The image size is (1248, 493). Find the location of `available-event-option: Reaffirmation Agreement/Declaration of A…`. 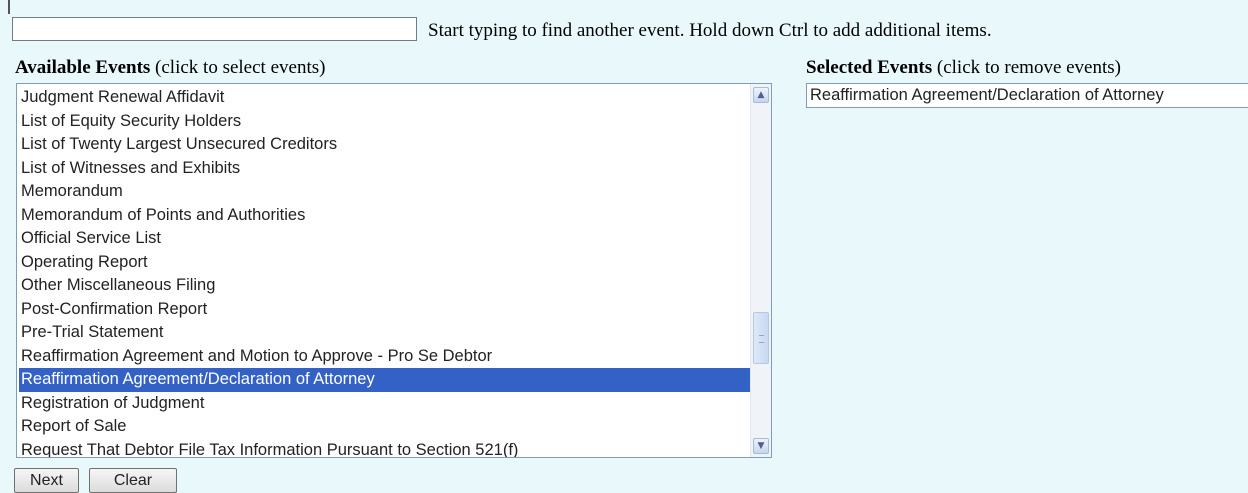

available-event-option: Reaffirmation Agreement/Declaration of A… is located at coordinates (385, 380).